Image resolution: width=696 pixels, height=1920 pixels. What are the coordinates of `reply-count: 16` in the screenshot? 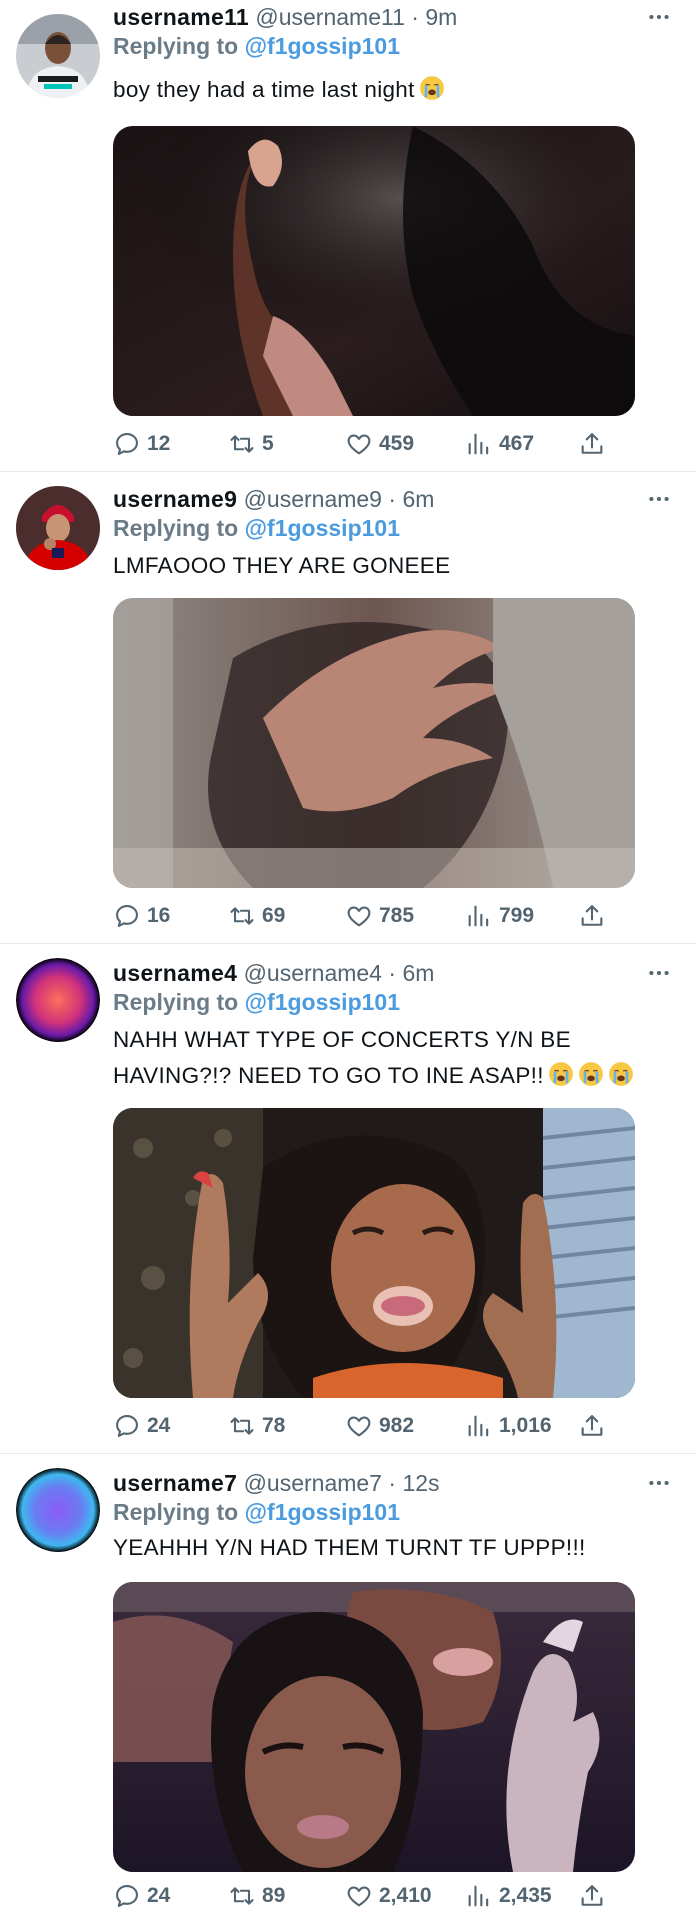 It's located at (159, 915).